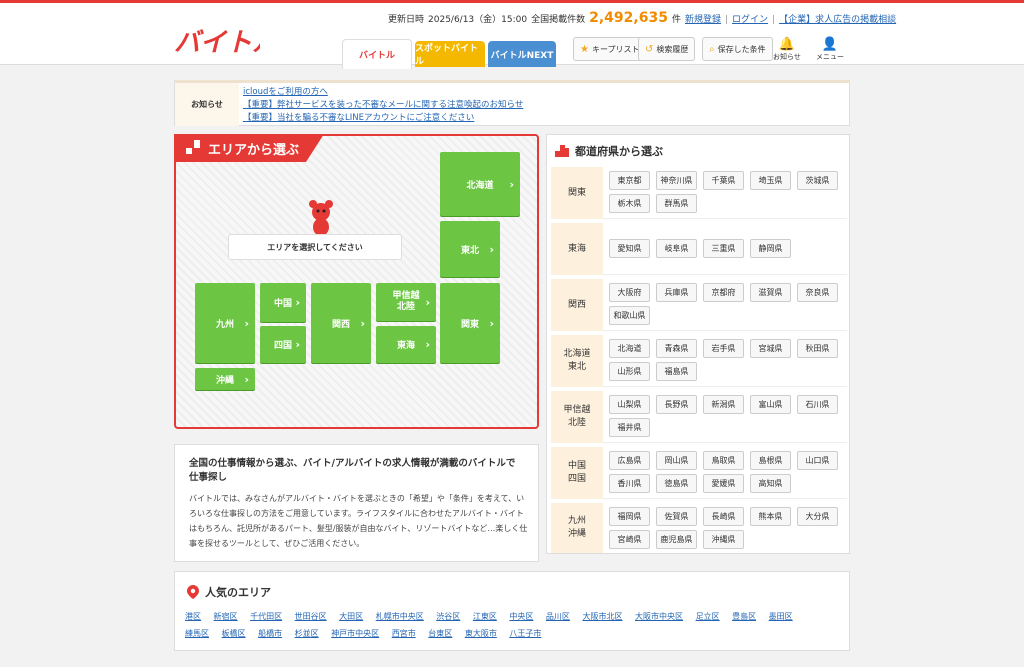  I want to click on pref-button: 長崎県, so click(723, 516).